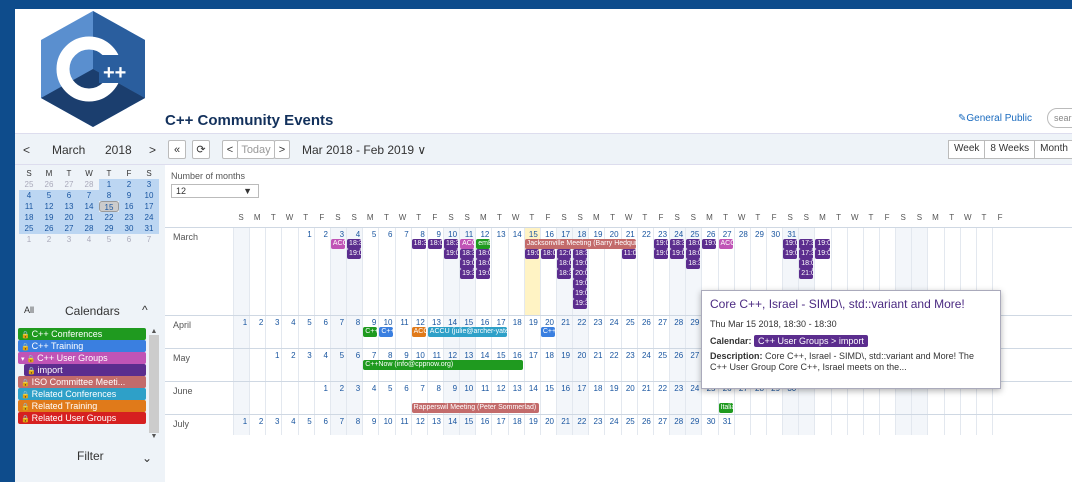 This screenshot has width=1072, height=482. I want to click on day-cell: 8, so click(354, 332).